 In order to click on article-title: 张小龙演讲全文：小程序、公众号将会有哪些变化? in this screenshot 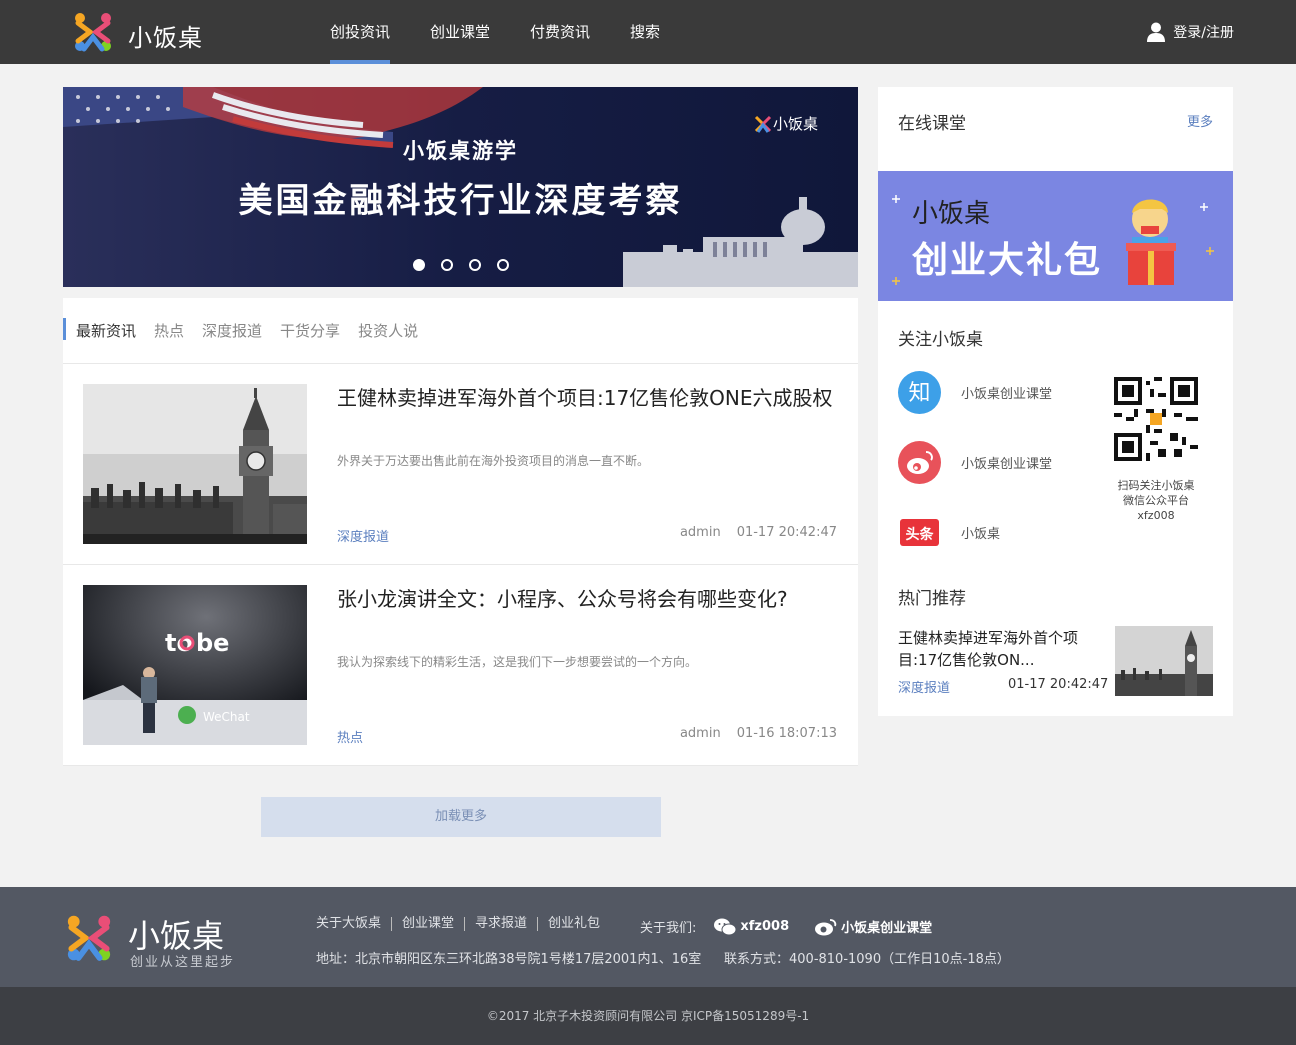, I will do `click(587, 599)`.